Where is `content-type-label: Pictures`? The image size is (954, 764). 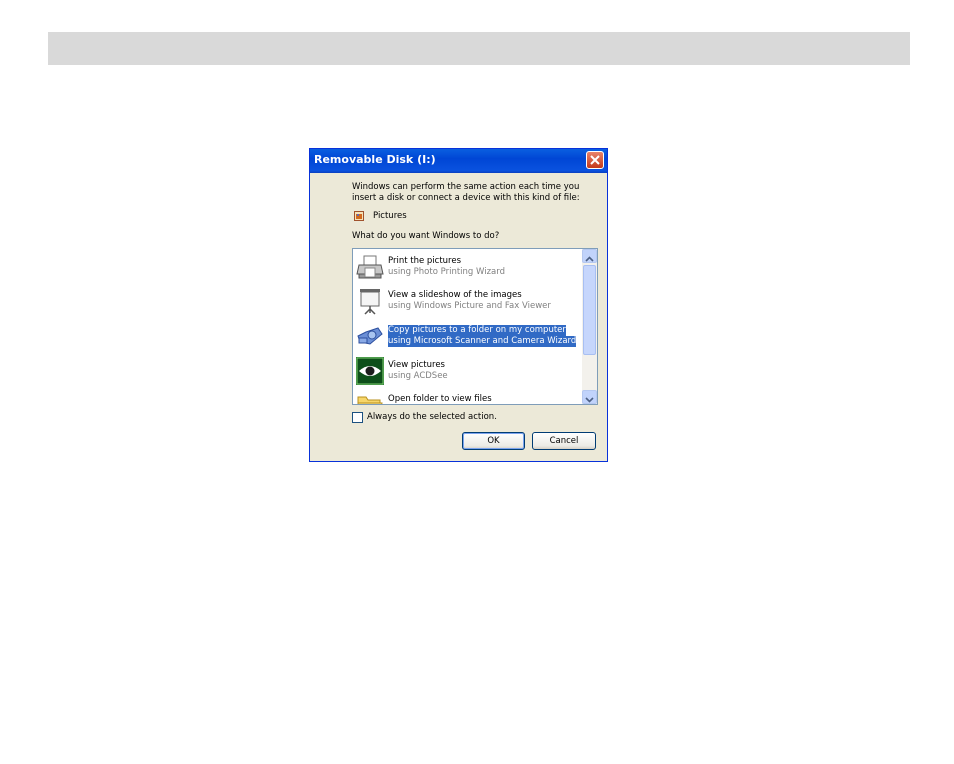 content-type-label: Pictures is located at coordinates (390, 216).